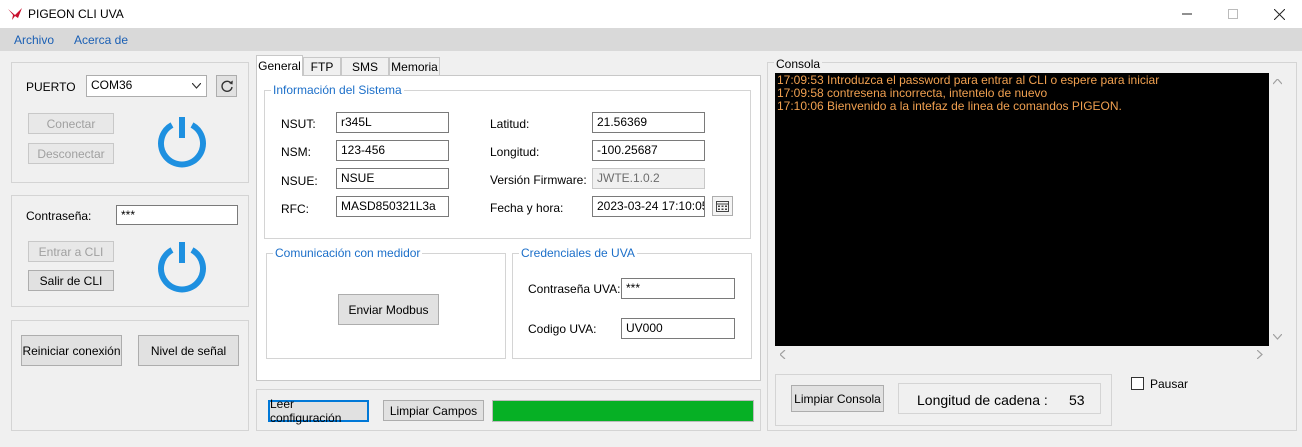  What do you see at coordinates (1260, 354) in the screenshot?
I see `chevron-right-icon` at bounding box center [1260, 354].